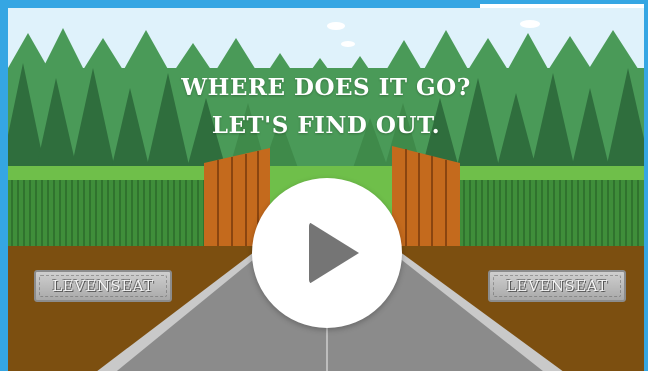  I want to click on play-button, so click(327, 253).